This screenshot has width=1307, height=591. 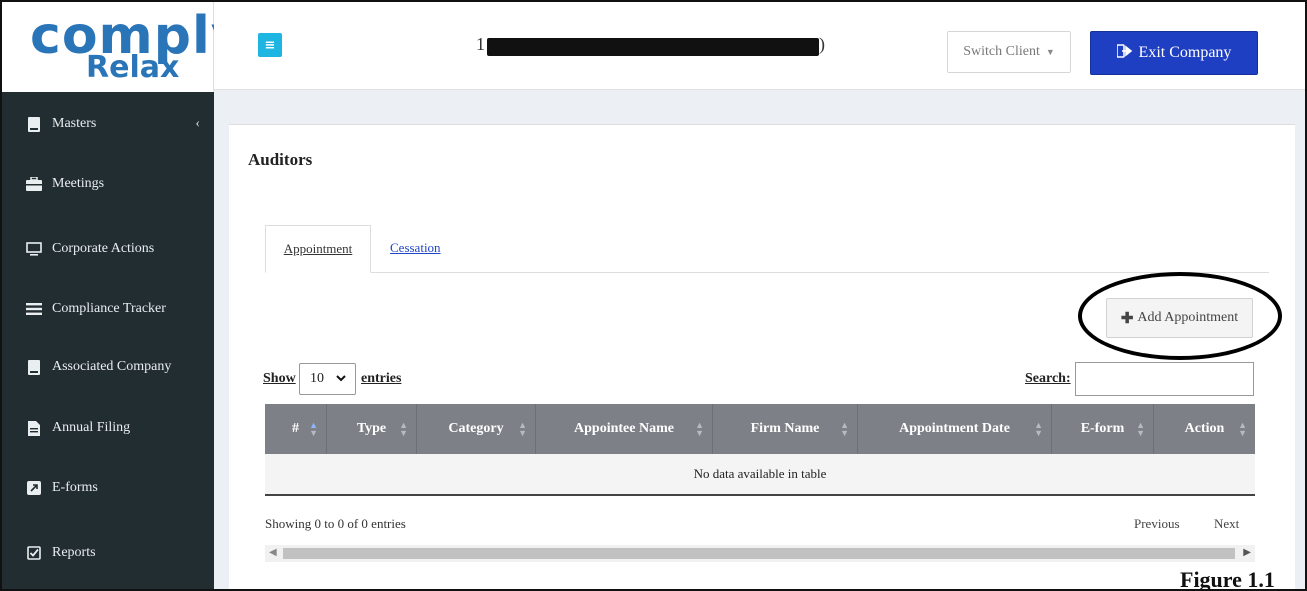 What do you see at coordinates (1124, 53) in the screenshot?
I see `sign-out-icon` at bounding box center [1124, 53].